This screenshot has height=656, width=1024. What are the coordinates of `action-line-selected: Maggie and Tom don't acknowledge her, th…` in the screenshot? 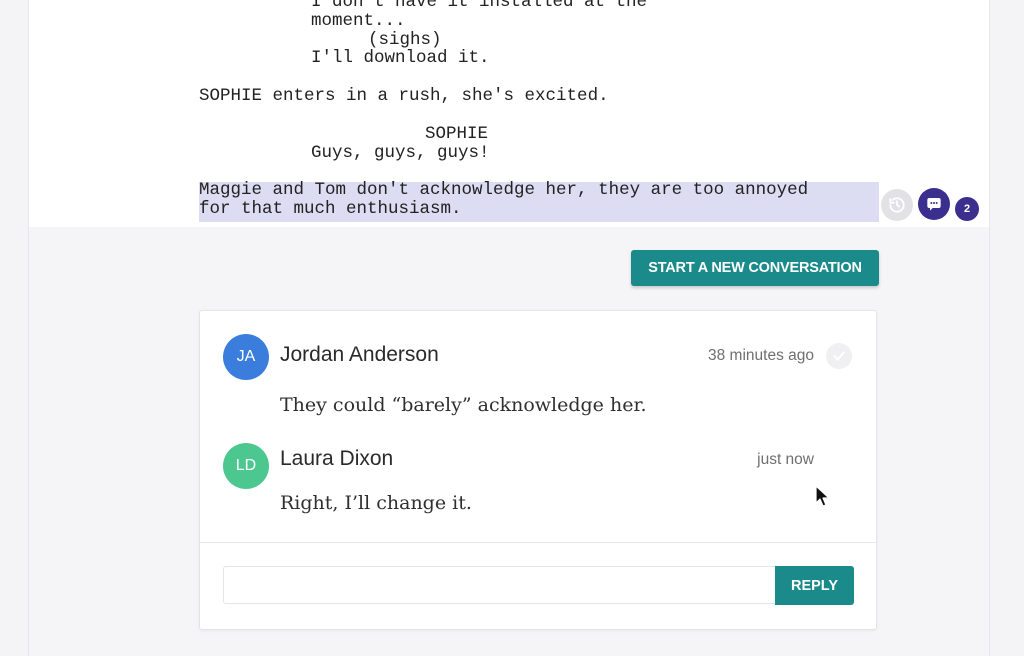 It's located at (504, 190).